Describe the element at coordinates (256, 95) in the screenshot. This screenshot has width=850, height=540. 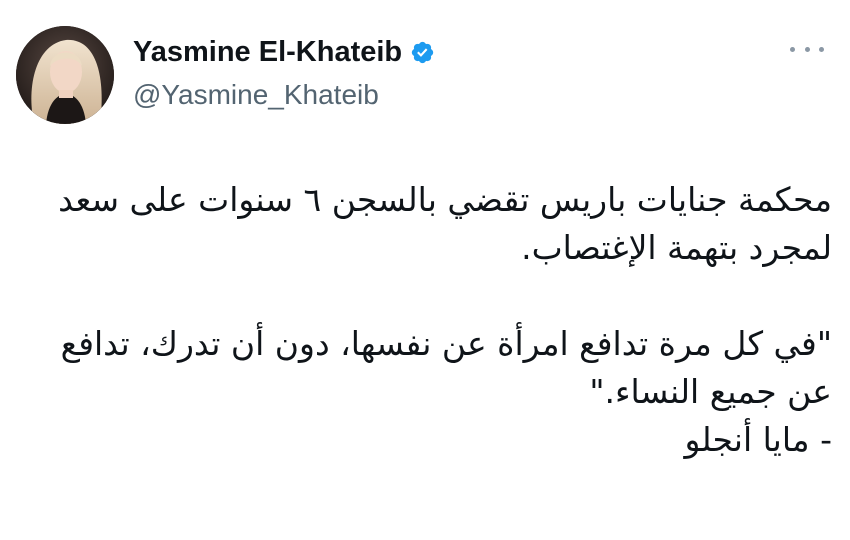
I see `author-handle: @Yasmine_Khateib` at that location.